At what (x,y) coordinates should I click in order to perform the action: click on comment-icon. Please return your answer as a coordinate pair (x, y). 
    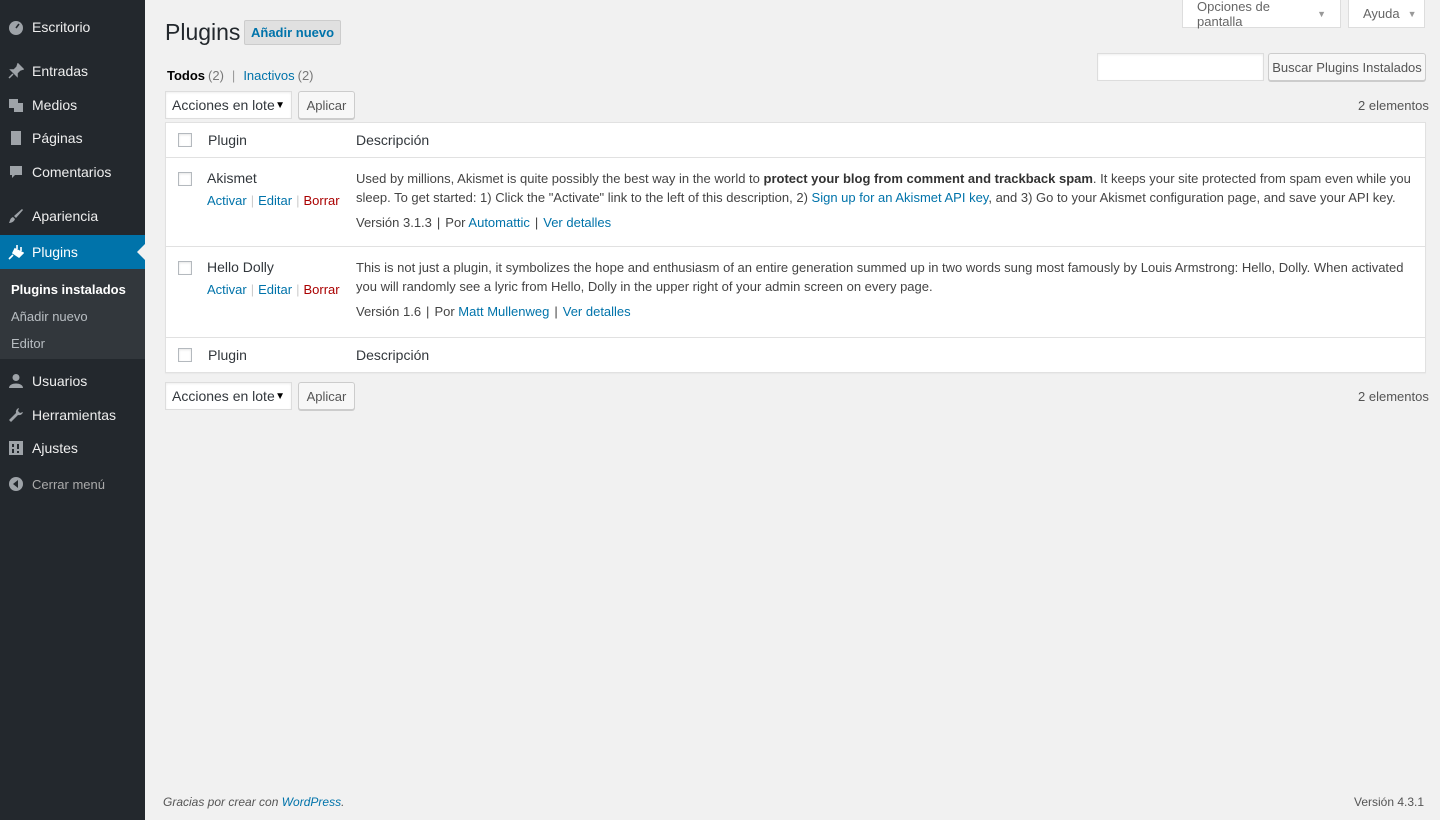
    Looking at the image, I should click on (16, 172).